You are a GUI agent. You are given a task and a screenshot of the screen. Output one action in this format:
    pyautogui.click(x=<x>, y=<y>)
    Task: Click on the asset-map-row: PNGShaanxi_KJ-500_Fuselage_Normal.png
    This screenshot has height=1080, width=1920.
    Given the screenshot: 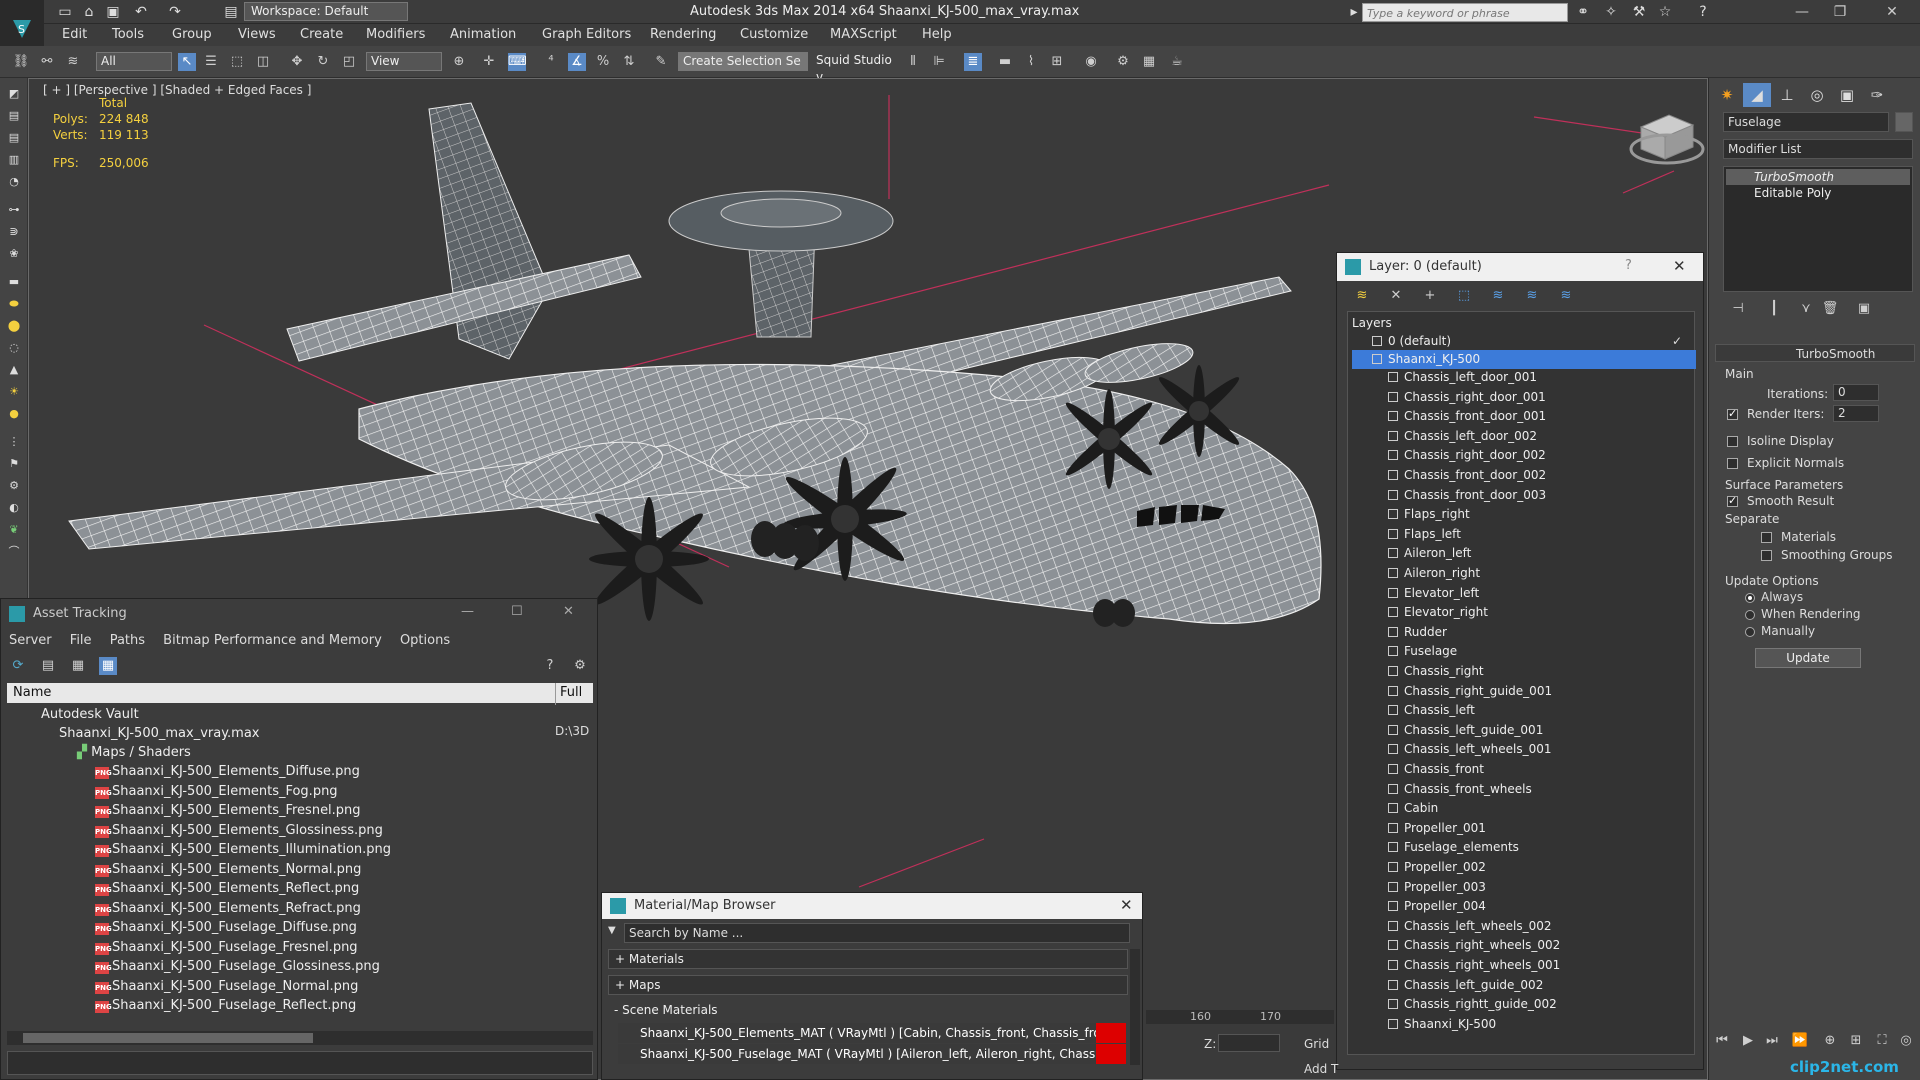 What is the action you would take?
    pyautogui.click(x=283, y=986)
    